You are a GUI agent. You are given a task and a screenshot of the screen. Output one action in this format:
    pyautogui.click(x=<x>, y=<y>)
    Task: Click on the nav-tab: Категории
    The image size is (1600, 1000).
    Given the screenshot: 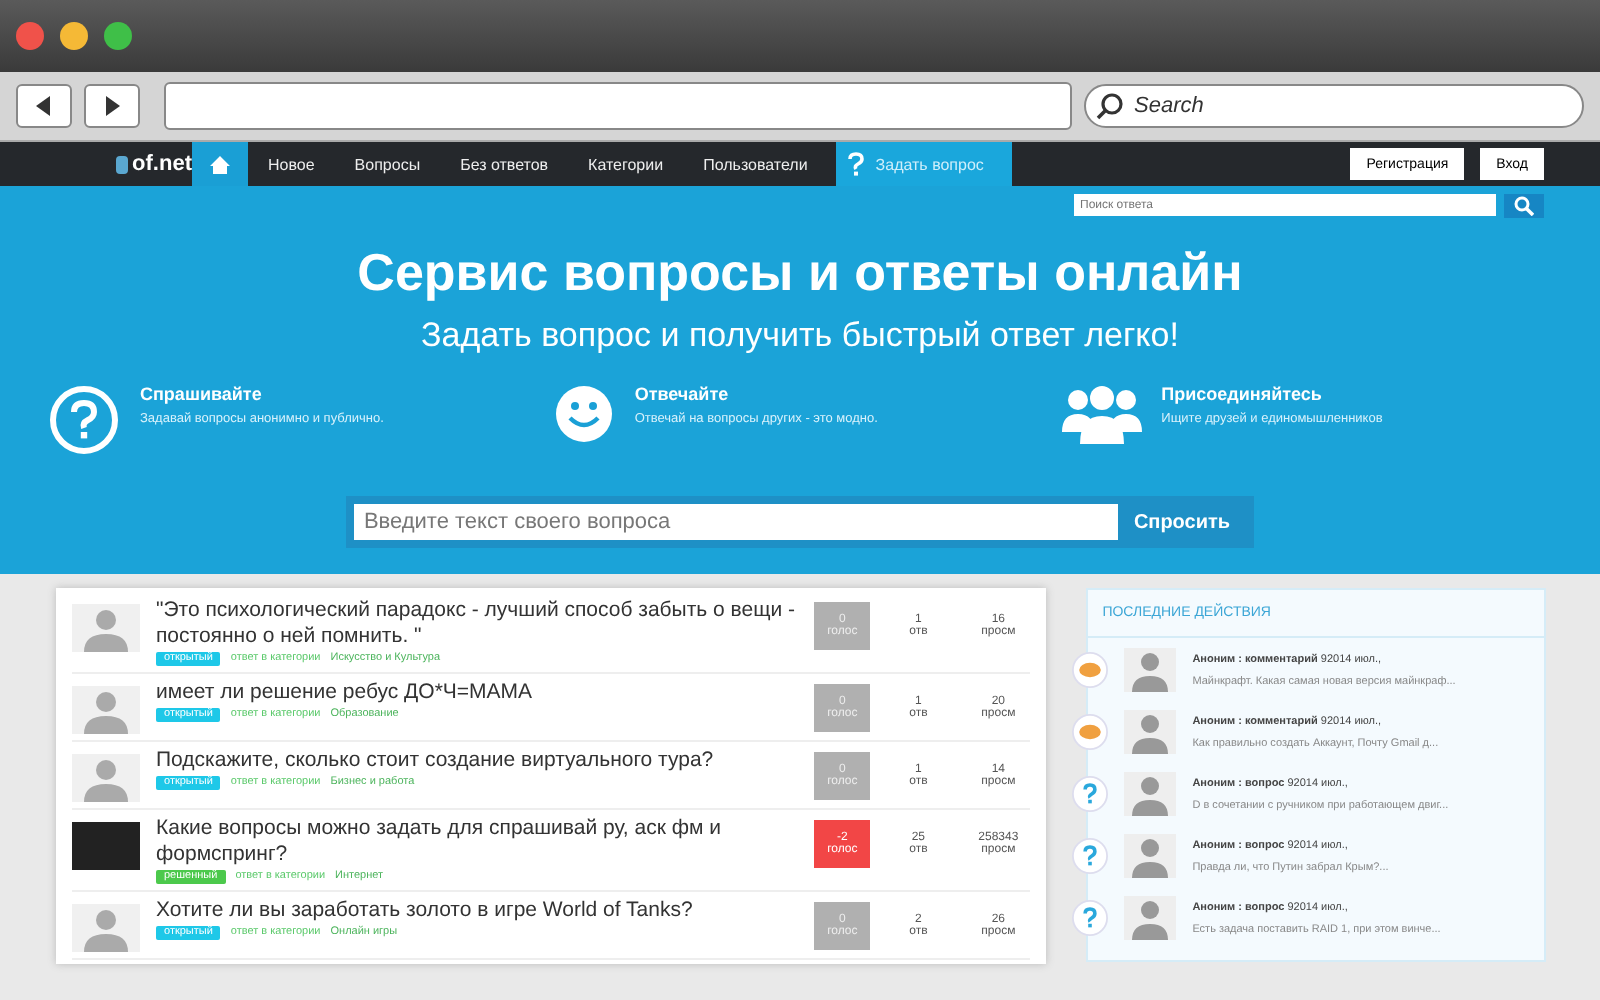 What is the action you would take?
    pyautogui.click(x=626, y=164)
    